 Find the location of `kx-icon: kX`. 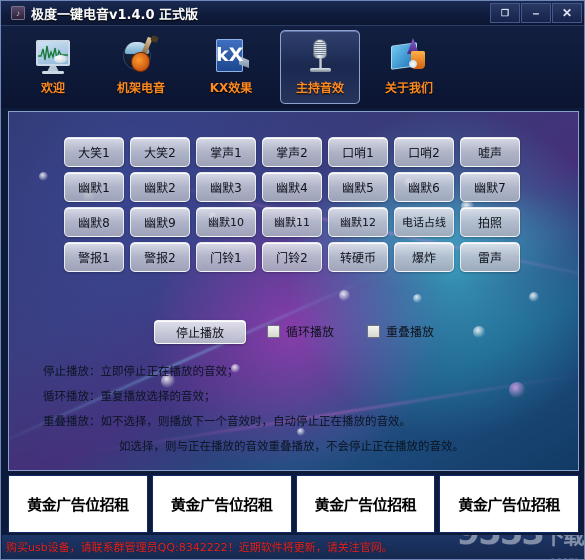

kx-icon: kX is located at coordinates (231, 56).